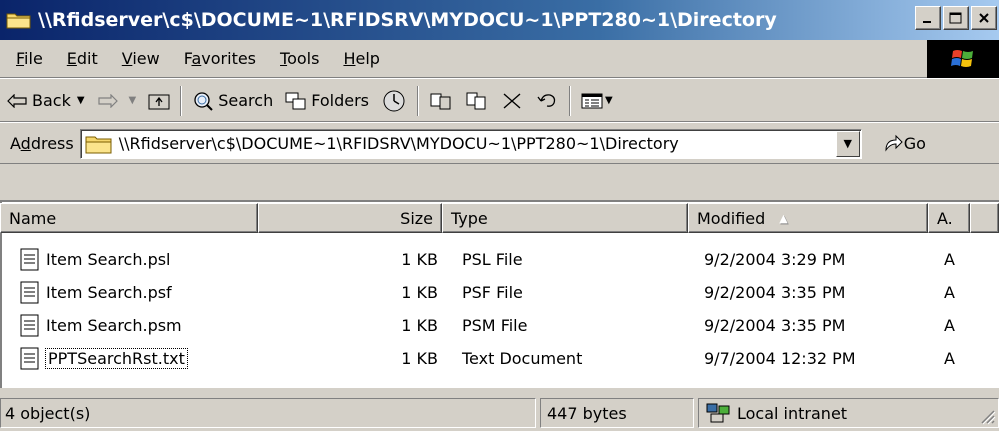 The height and width of the screenshot is (431, 999). What do you see at coordinates (565, 218) in the screenshot?
I see `column-type: Type` at bounding box center [565, 218].